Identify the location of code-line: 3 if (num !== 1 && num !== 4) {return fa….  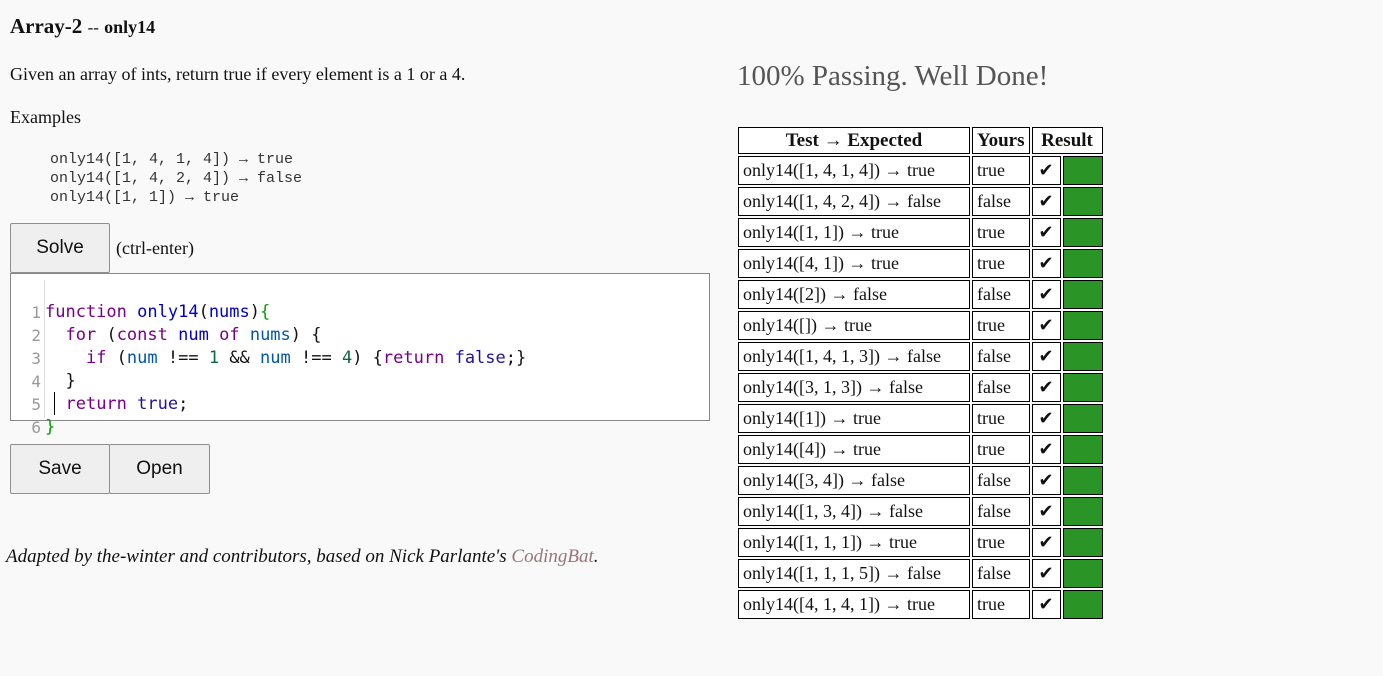
(268, 346).